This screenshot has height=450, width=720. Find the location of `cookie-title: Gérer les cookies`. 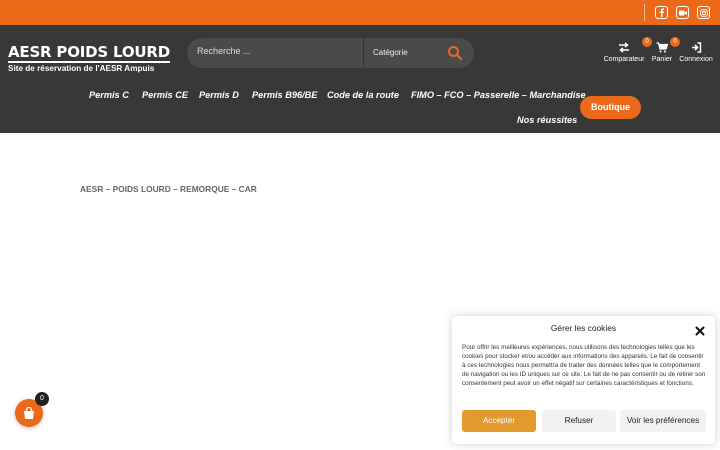

cookie-title: Gérer les cookies is located at coordinates (583, 328).